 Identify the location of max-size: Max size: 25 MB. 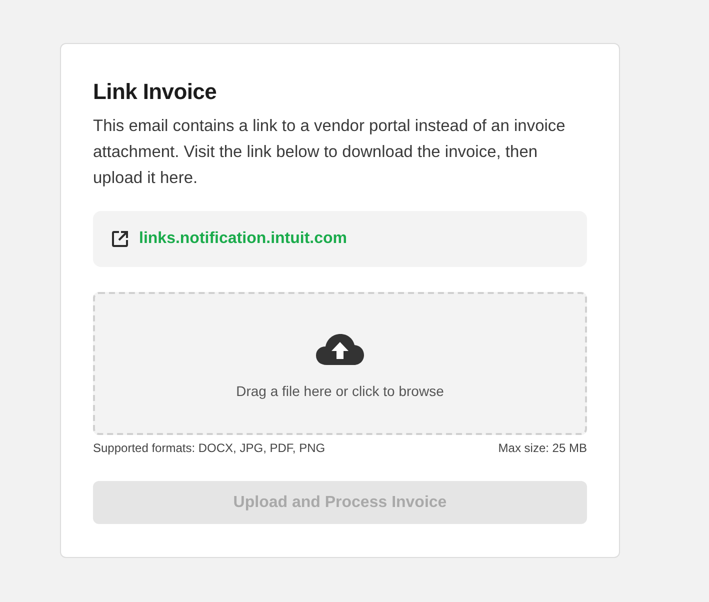
(542, 448).